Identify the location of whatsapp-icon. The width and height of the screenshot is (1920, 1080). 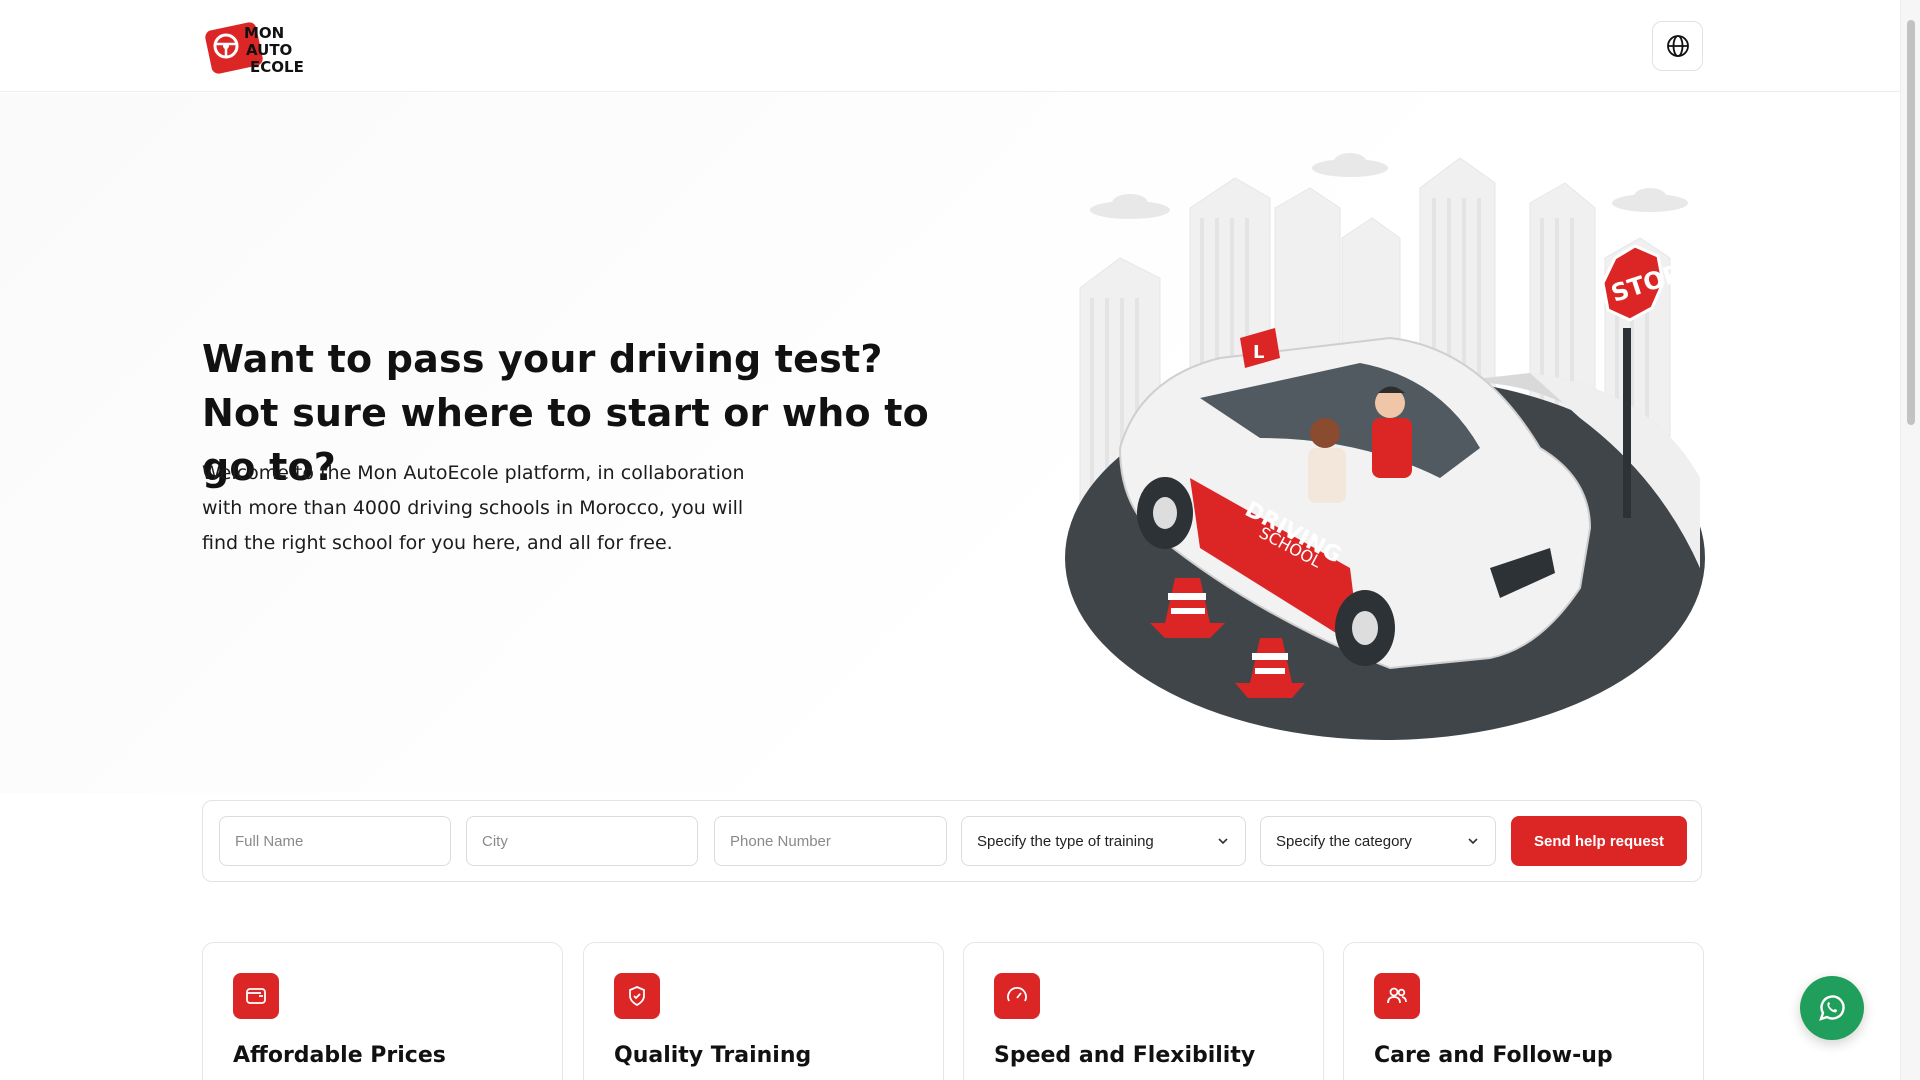
(1832, 1008).